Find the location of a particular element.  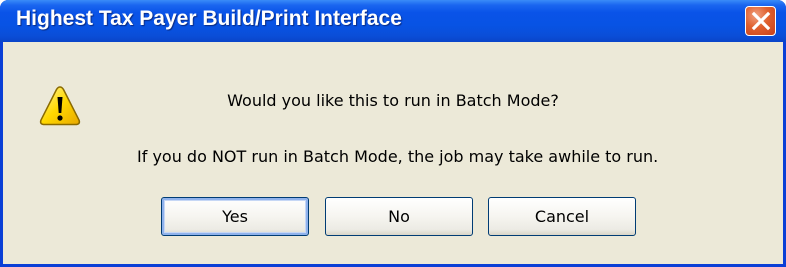

no-button: No is located at coordinates (399, 216).